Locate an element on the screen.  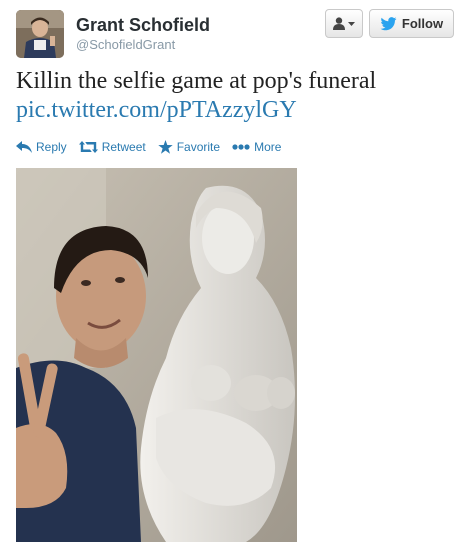
tweet-body: Killin the selfie game at pop's funeral is located at coordinates (196, 81).